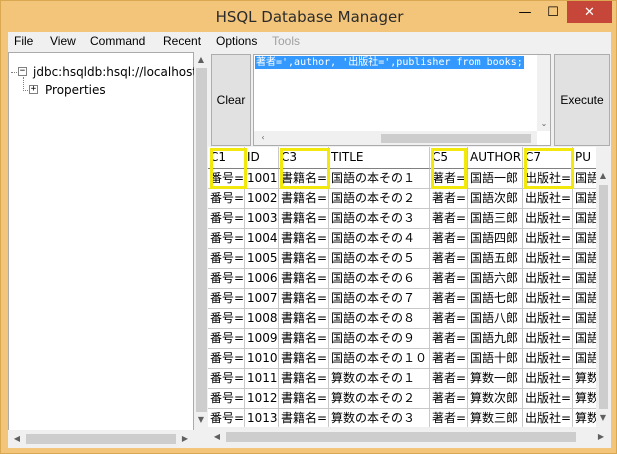 Image resolution: width=617 pixels, height=454 pixels. Describe the element at coordinates (495, 299) in the screenshot. I see `cell-author: 国語七郎` at that location.